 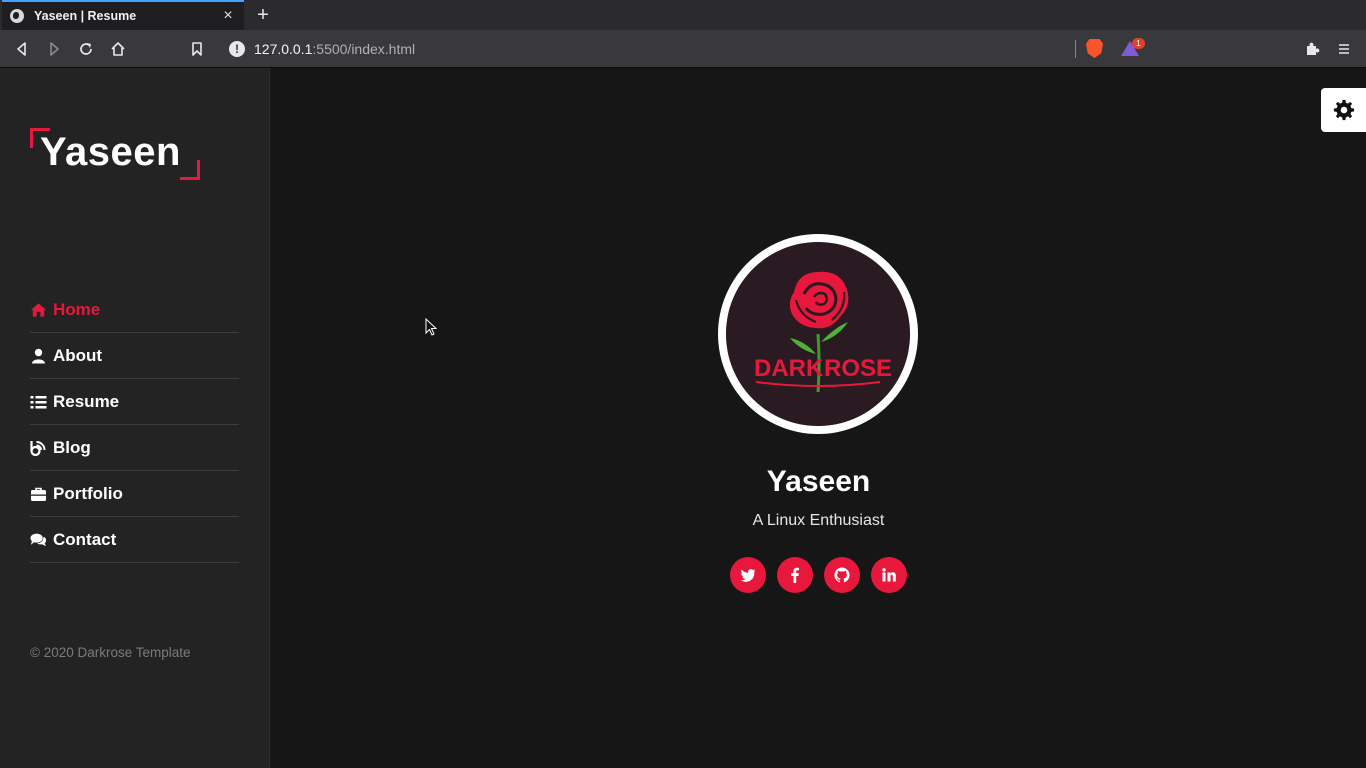 I want to click on github-link, so click(x=842, y=575).